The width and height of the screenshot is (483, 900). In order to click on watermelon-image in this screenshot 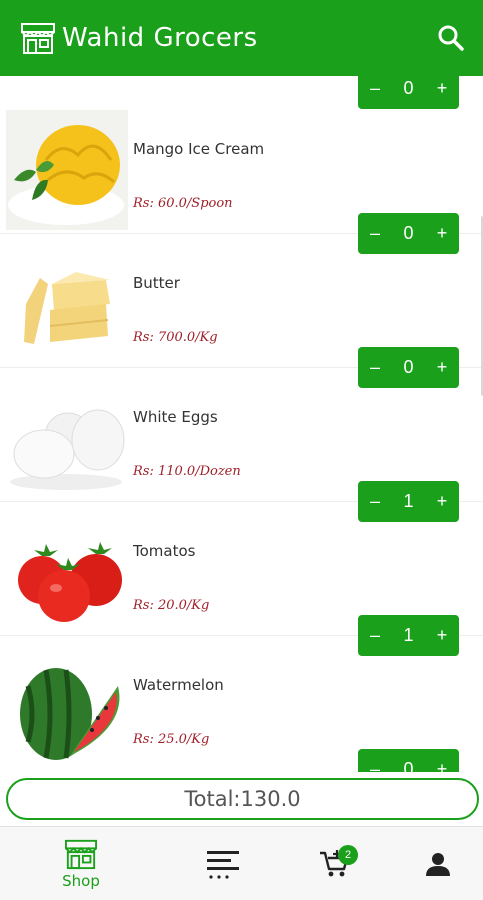, I will do `click(67, 706)`.